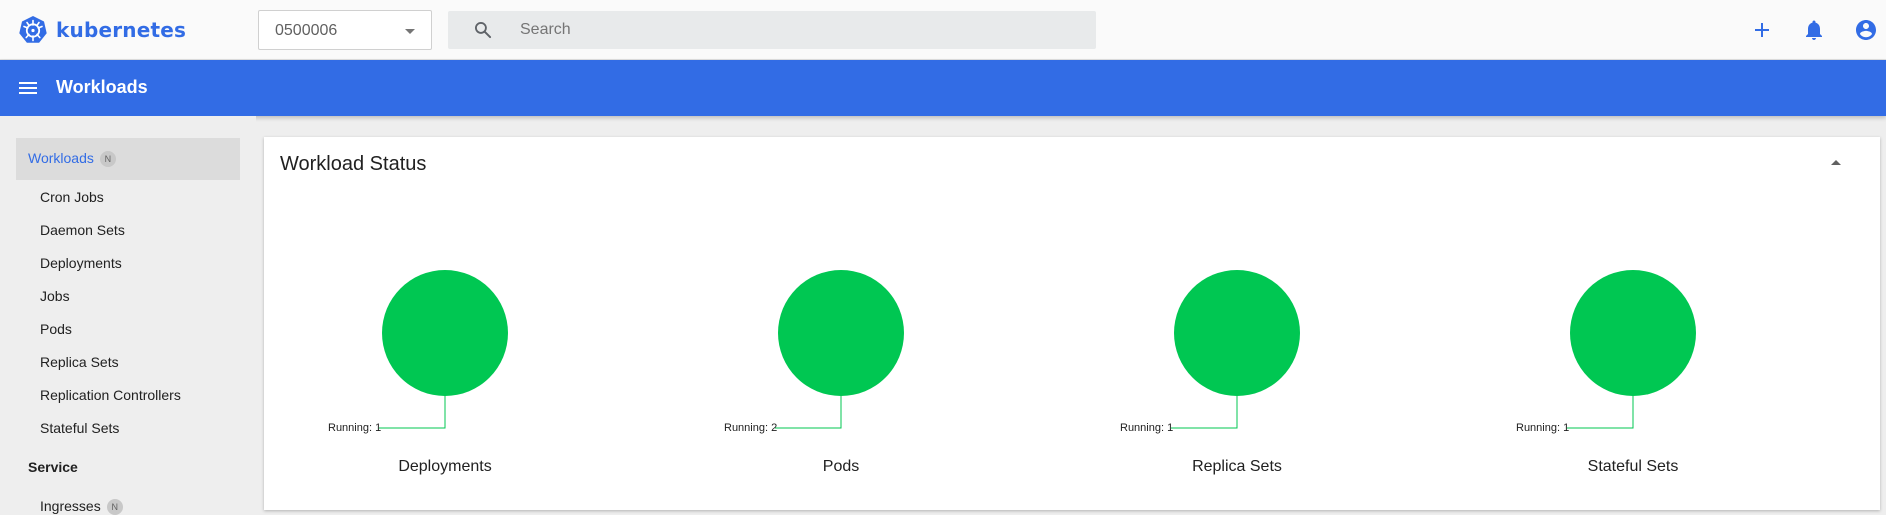  Describe the element at coordinates (121, 30) in the screenshot. I see `app-name: kubernetes` at that location.